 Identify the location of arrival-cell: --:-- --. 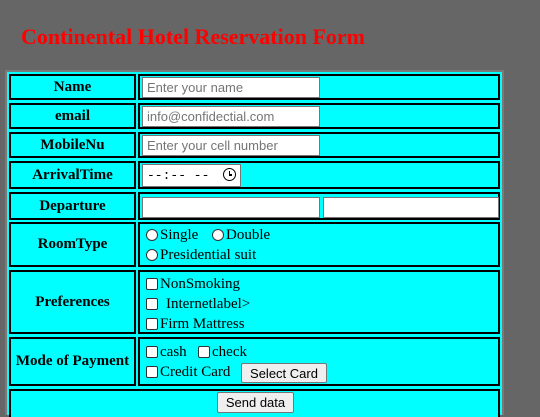
(319, 175).